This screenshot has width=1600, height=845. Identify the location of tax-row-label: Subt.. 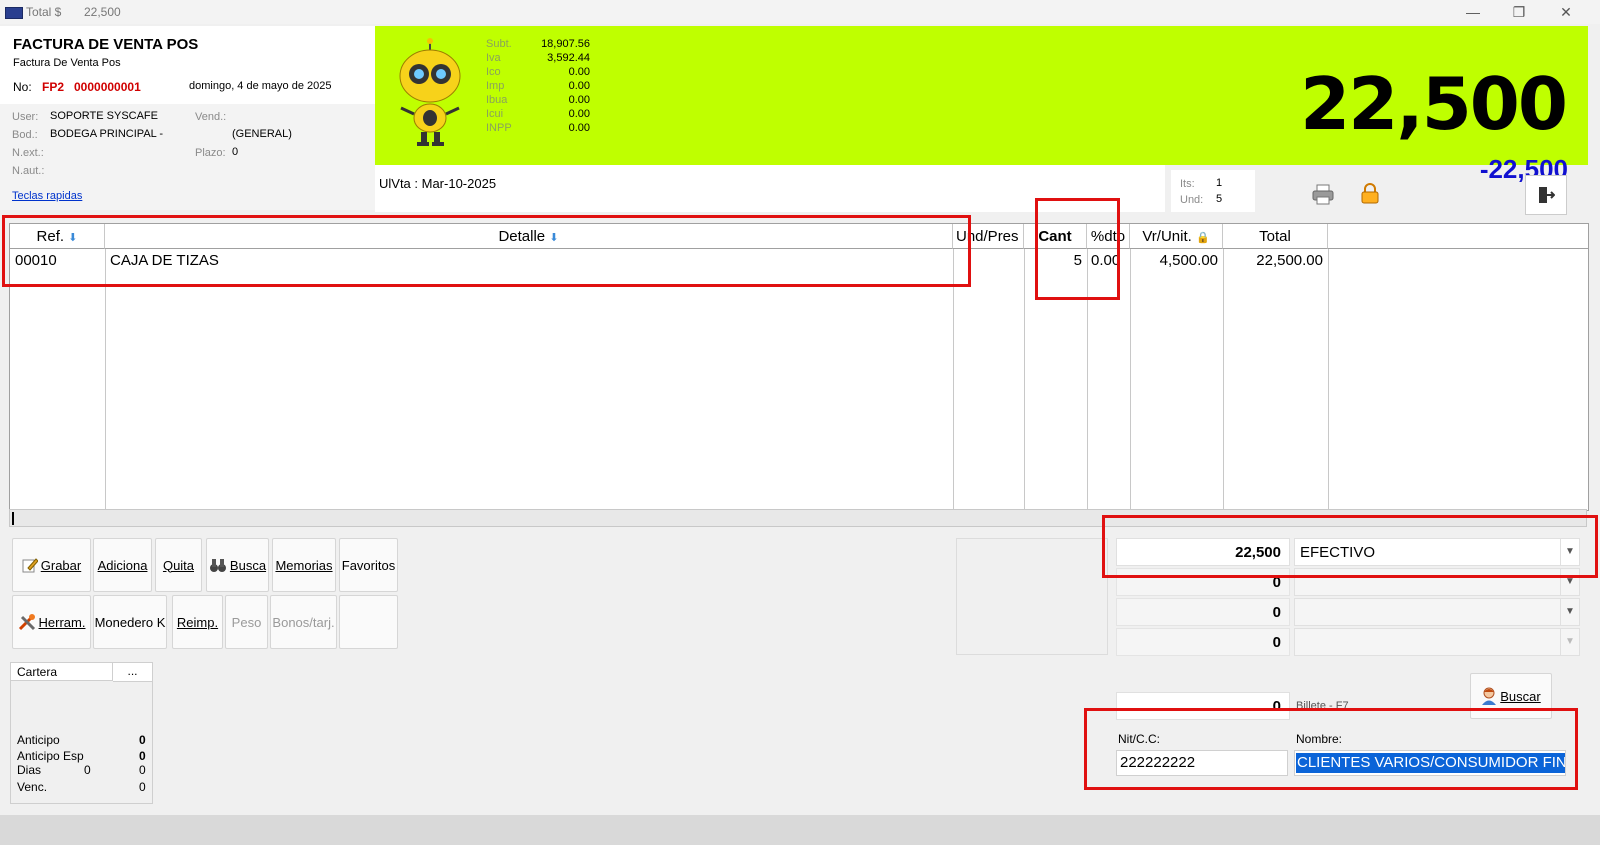
(499, 44).